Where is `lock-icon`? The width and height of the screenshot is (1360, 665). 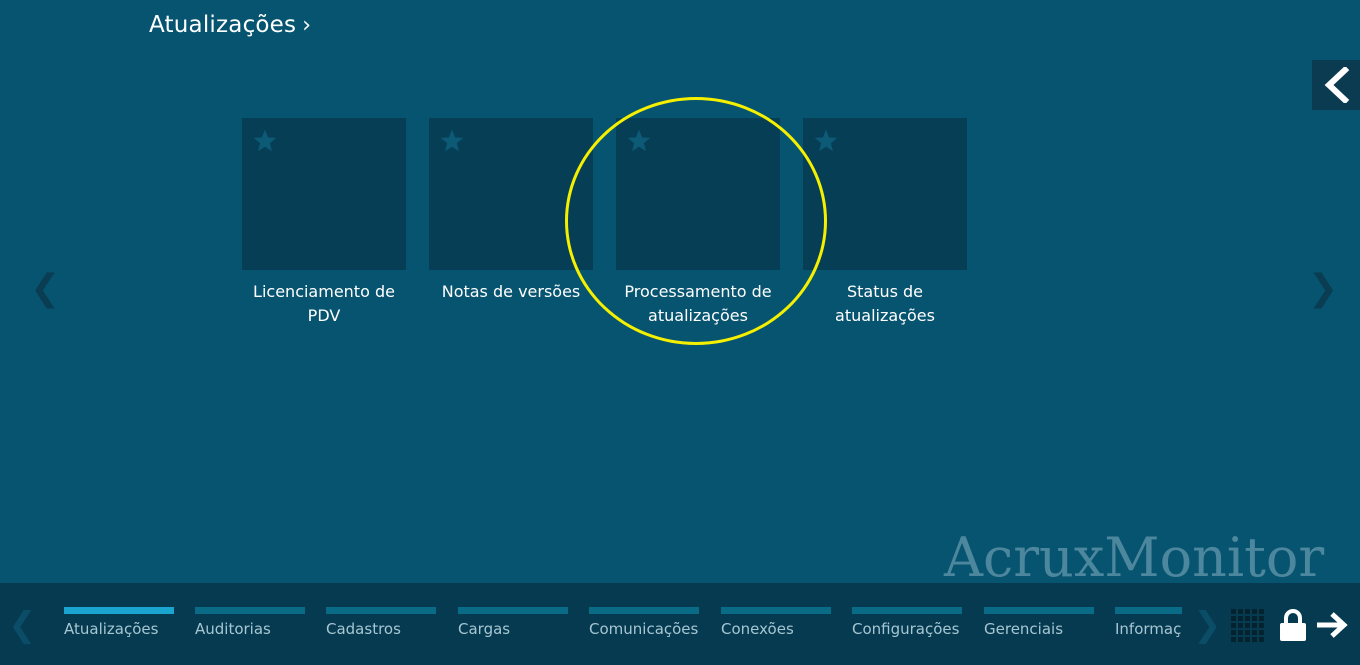
lock-icon is located at coordinates (1293, 625).